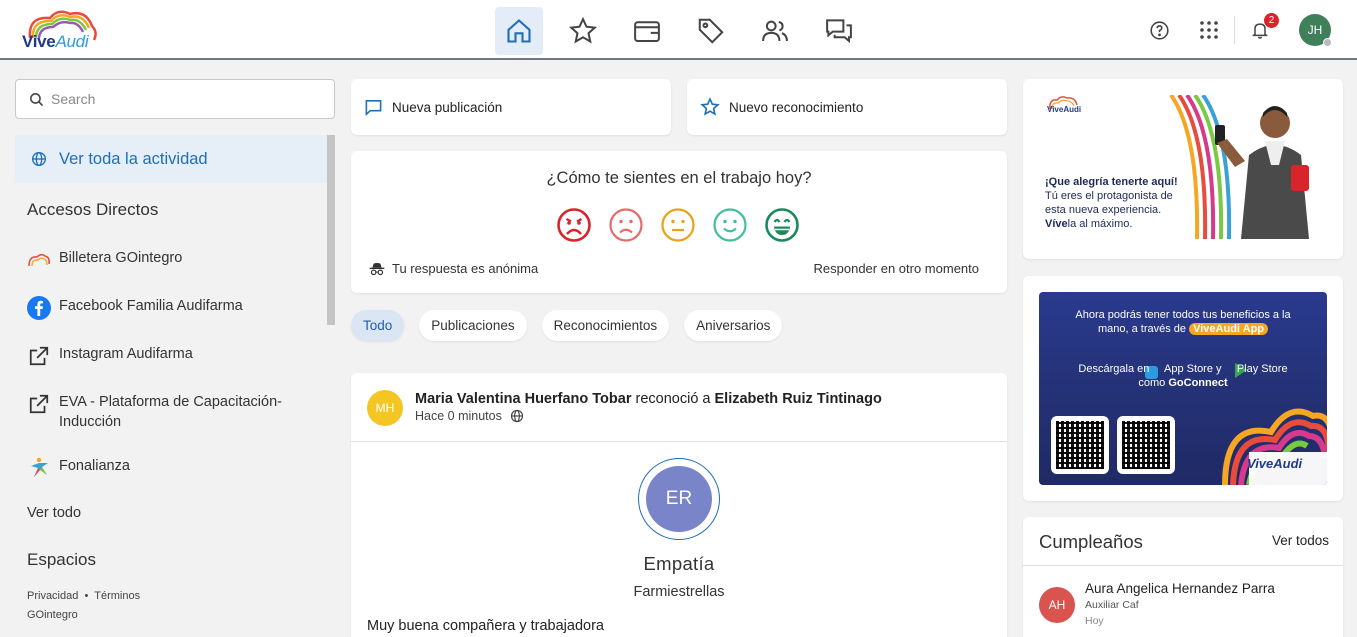 The image size is (1357, 637). I want to click on neutral-face-icon, so click(678, 225).